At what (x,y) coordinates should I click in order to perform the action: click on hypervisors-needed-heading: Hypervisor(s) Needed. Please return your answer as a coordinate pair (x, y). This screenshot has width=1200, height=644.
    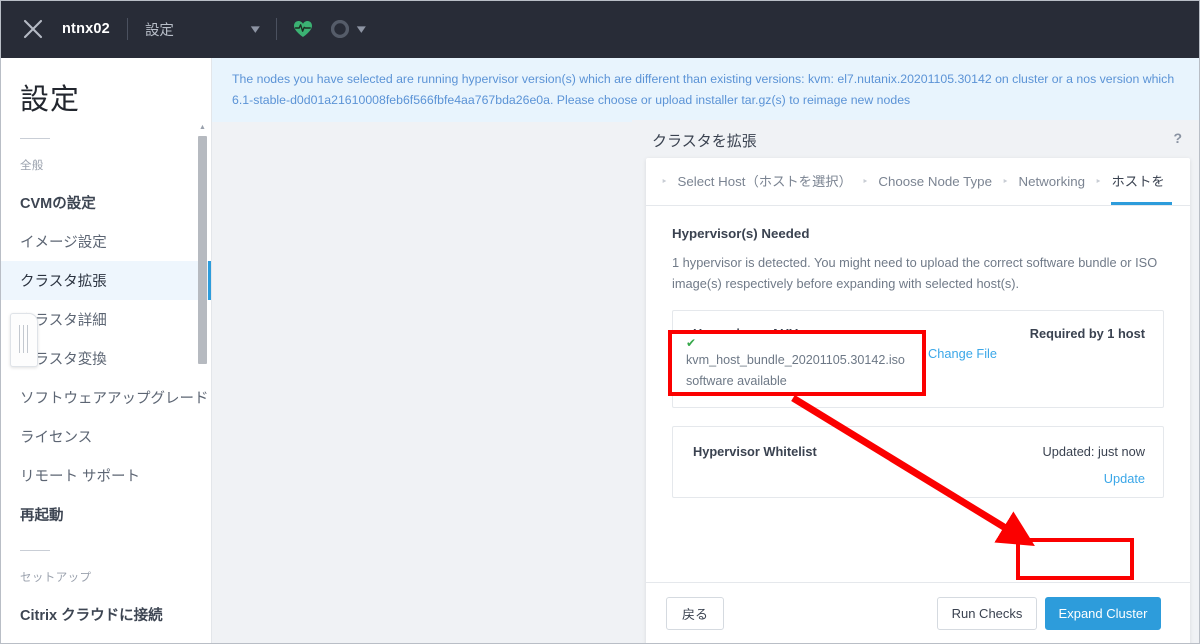
    Looking at the image, I should click on (741, 233).